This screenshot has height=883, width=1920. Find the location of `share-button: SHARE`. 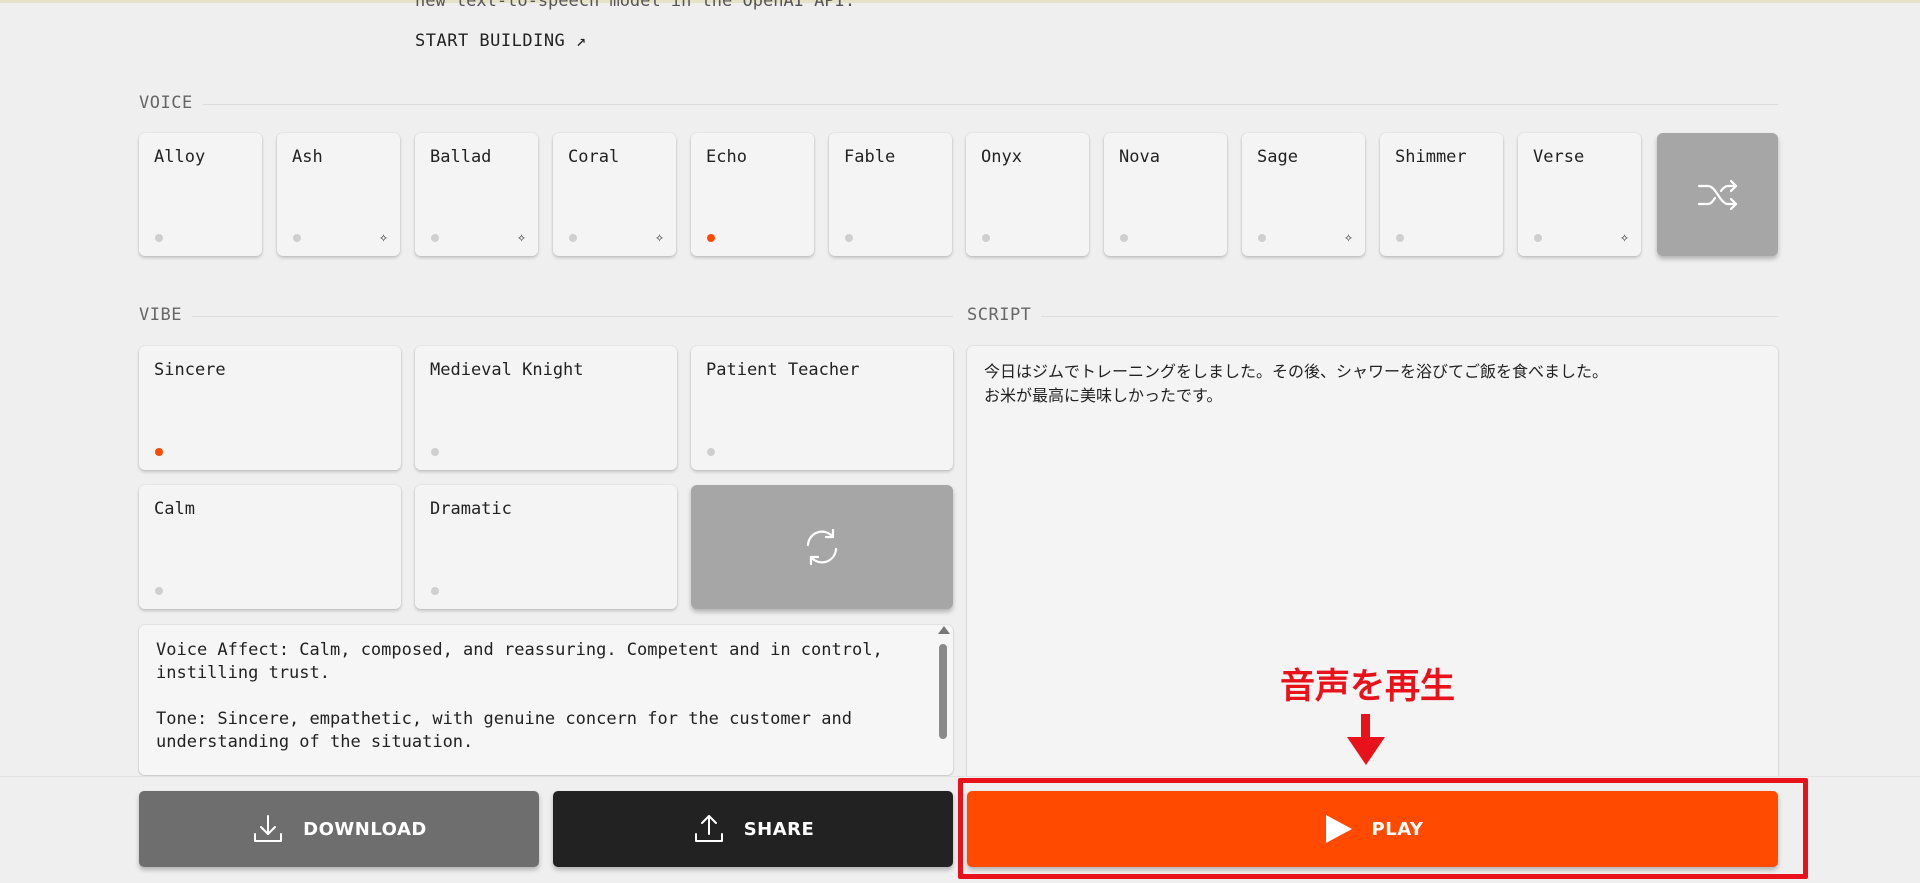

share-button: SHARE is located at coordinates (753, 829).